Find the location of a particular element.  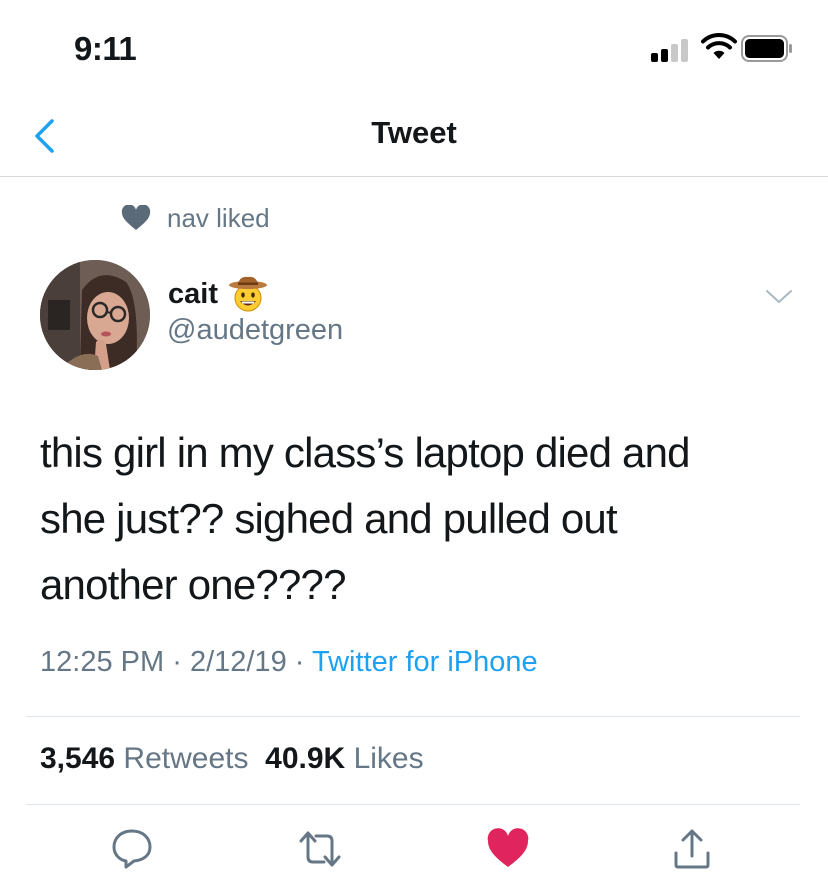

tweet-source-link: Twitter for iPhone is located at coordinates (425, 662).